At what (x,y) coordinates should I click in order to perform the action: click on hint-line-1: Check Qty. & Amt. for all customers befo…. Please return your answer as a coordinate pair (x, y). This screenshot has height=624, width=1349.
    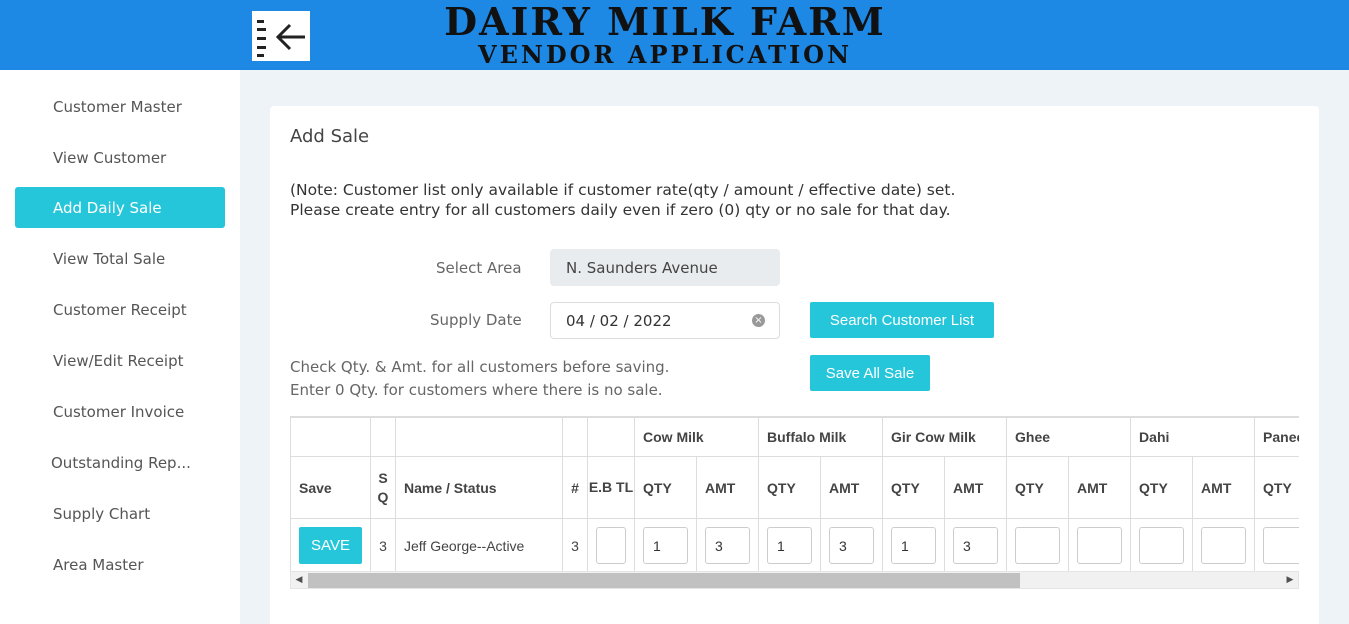
    Looking at the image, I should click on (480, 367).